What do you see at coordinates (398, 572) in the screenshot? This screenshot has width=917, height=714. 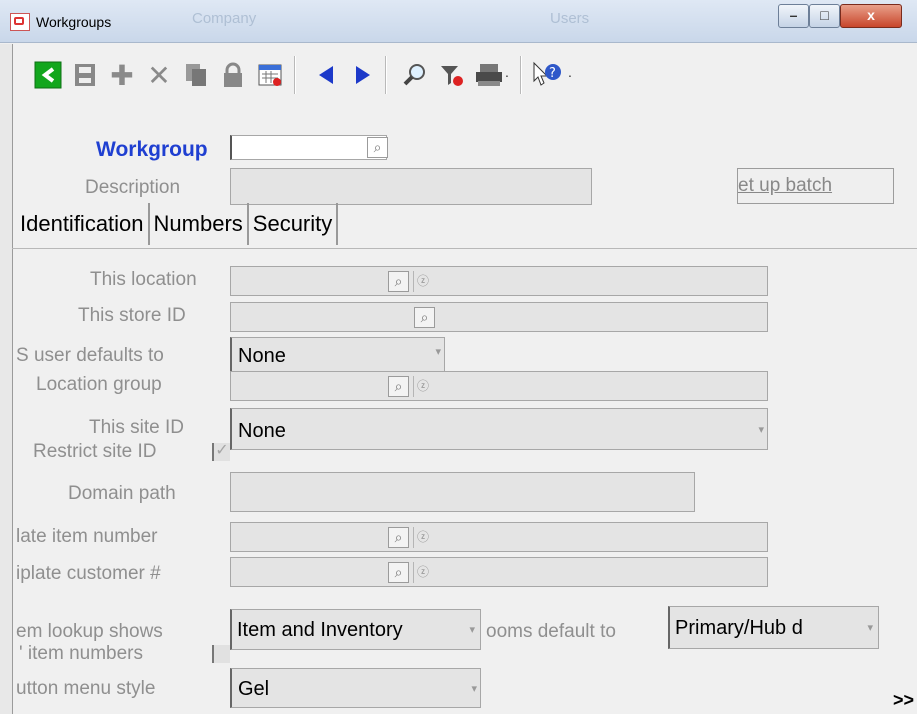 I see `template-customer-lookup-button: ⌕` at bounding box center [398, 572].